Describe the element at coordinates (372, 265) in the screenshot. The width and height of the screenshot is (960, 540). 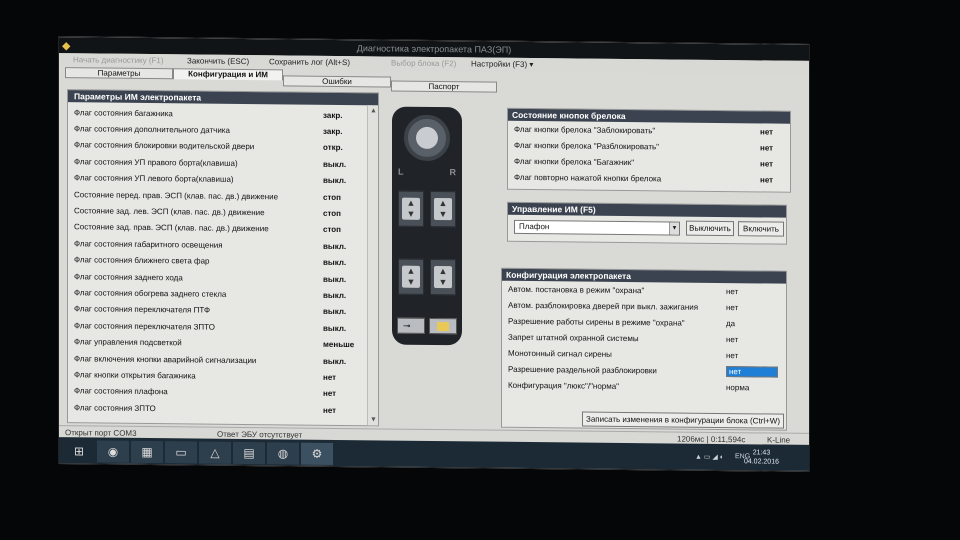
I see `im-params-scrollbar: ▲ ▼` at that location.